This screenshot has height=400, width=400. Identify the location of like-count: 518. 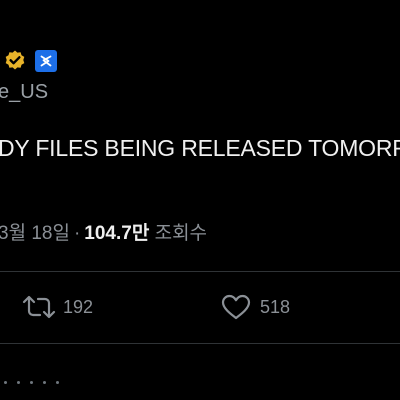
(275, 306).